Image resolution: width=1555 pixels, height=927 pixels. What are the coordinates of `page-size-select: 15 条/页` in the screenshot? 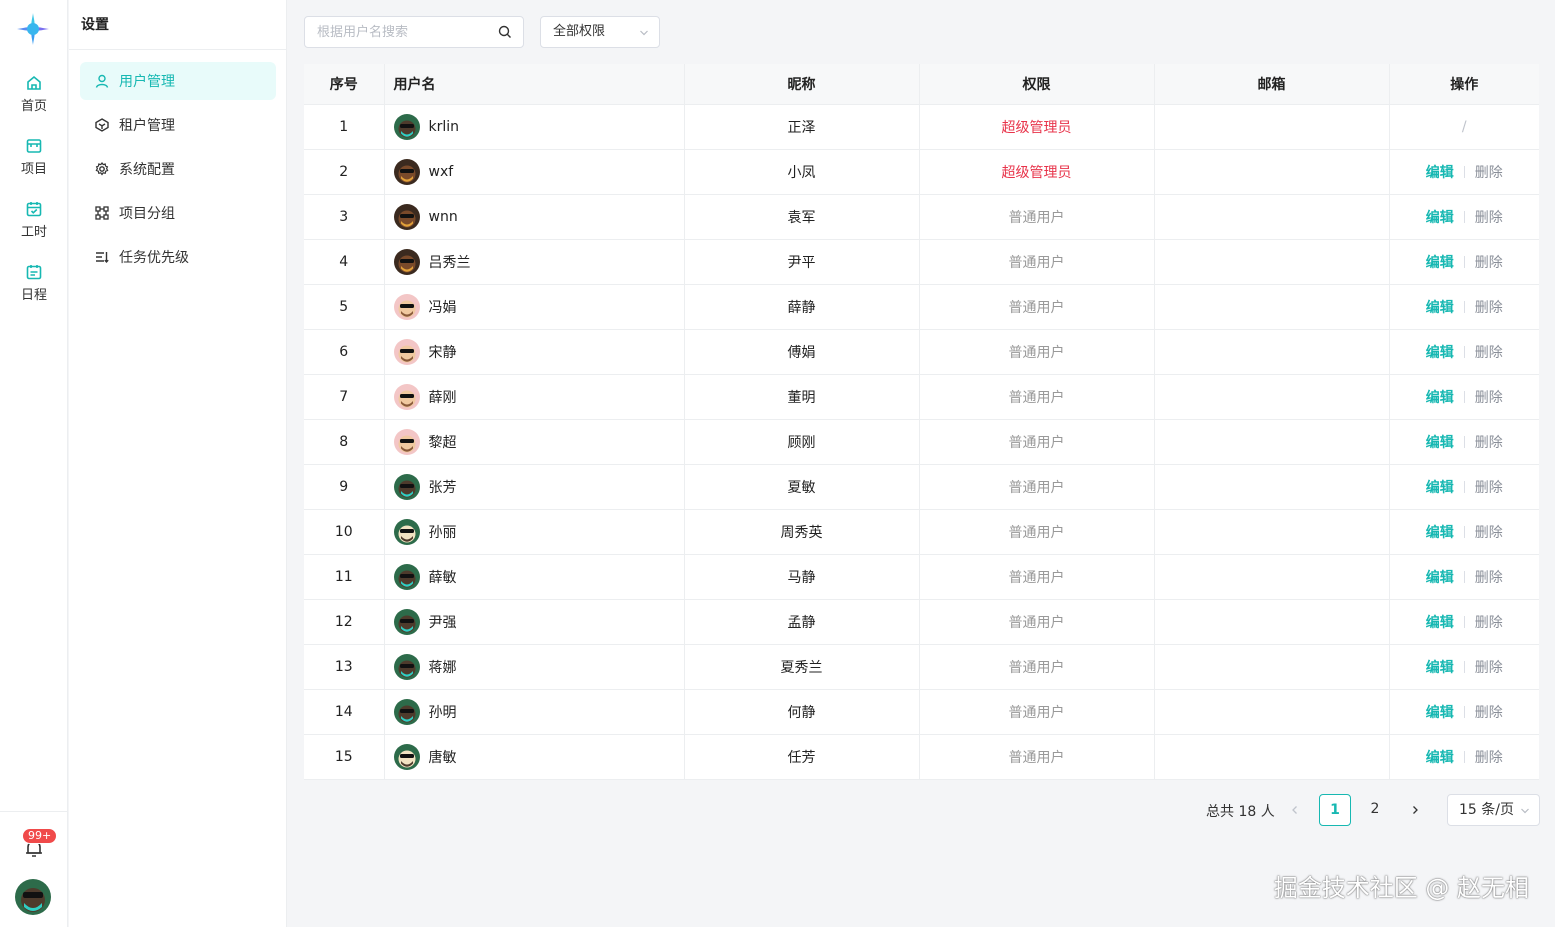 It's located at (1493, 810).